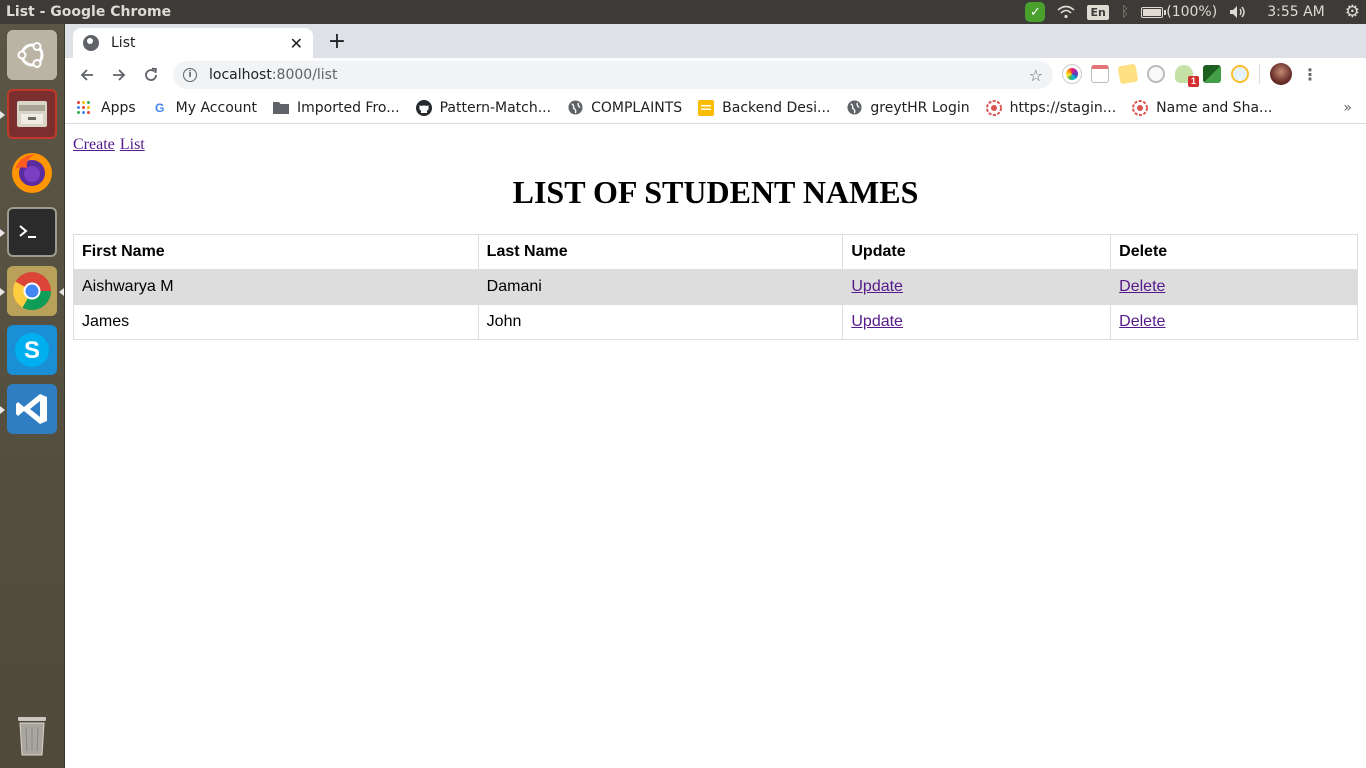 The image size is (1366, 768). What do you see at coordinates (613, 75) in the screenshot?
I see `address-bar: i localhost:8000/list ☆` at bounding box center [613, 75].